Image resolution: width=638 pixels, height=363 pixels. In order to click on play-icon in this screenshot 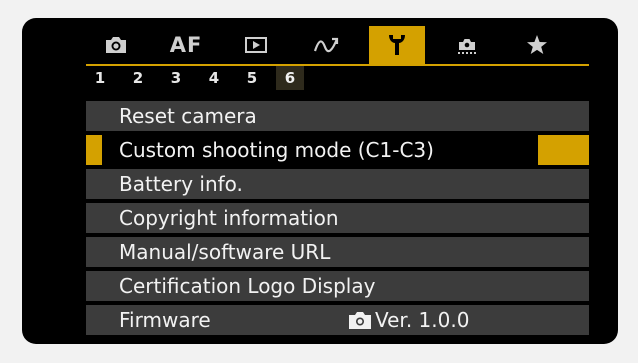, I will do `click(256, 45)`.